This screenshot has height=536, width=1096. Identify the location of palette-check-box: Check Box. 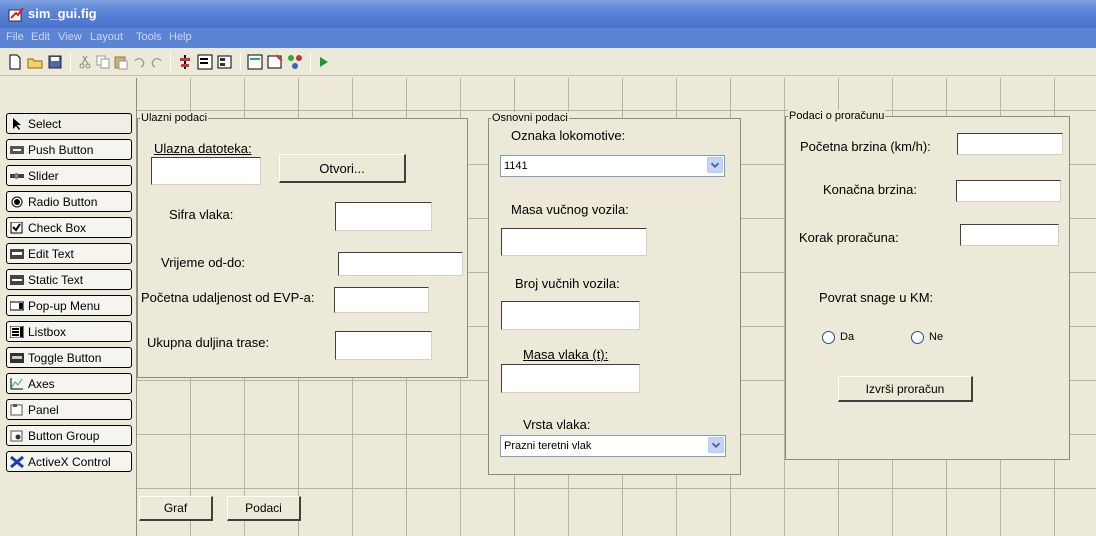
(69, 227).